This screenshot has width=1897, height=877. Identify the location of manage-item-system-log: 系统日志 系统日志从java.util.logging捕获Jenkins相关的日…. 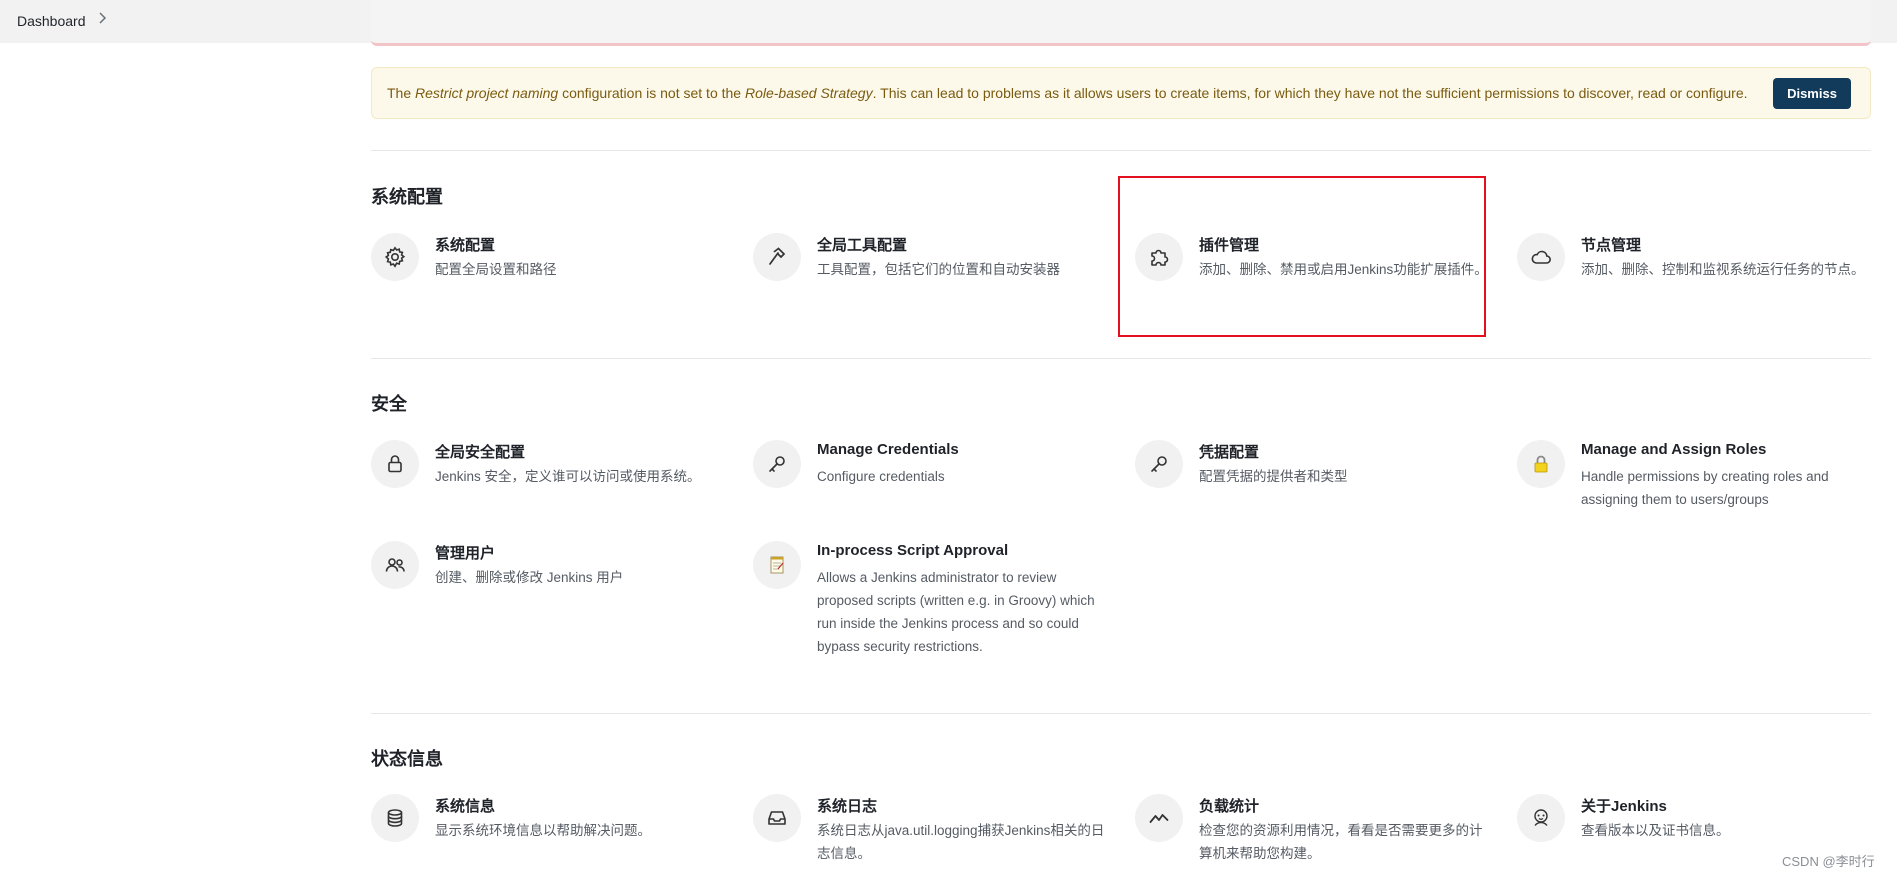
(933, 829).